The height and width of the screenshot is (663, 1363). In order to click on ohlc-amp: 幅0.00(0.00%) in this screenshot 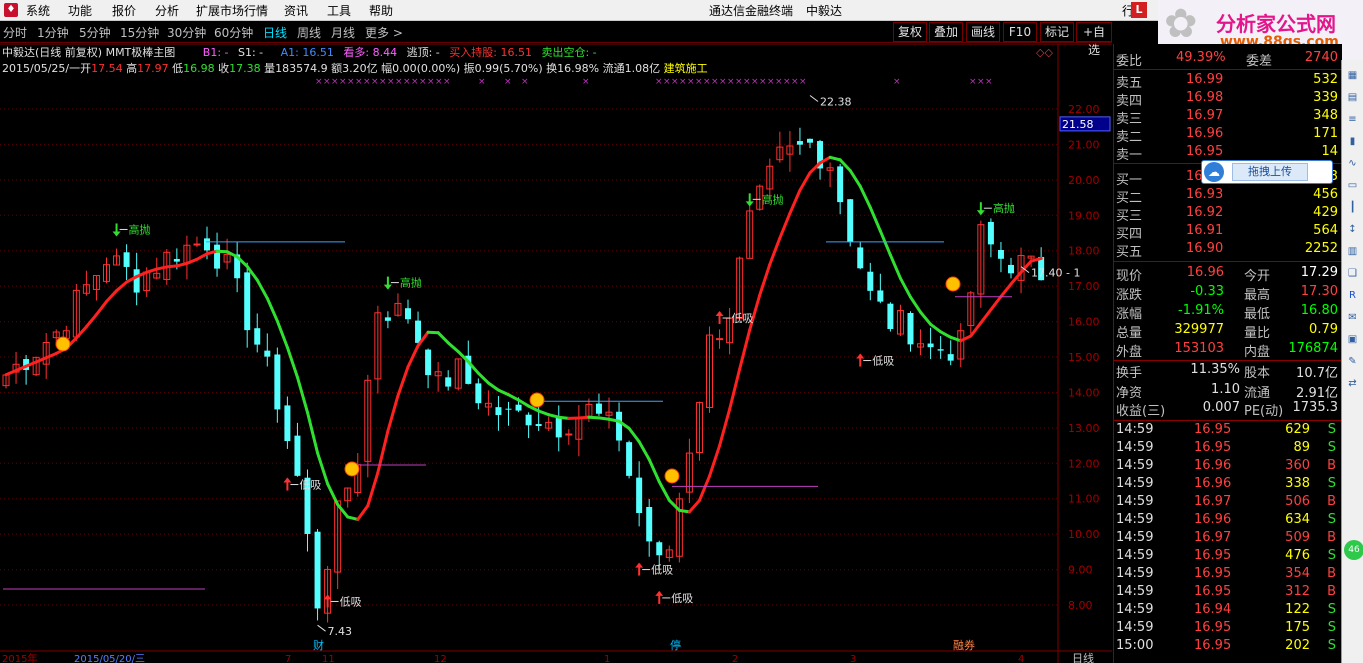, I will do `click(421, 68)`.